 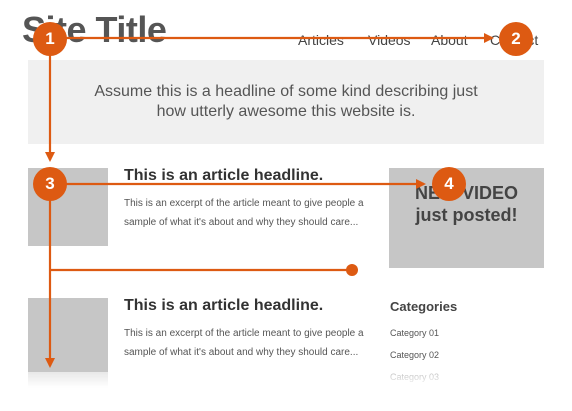 What do you see at coordinates (449, 40) in the screenshot?
I see `nav-item-about: About` at bounding box center [449, 40].